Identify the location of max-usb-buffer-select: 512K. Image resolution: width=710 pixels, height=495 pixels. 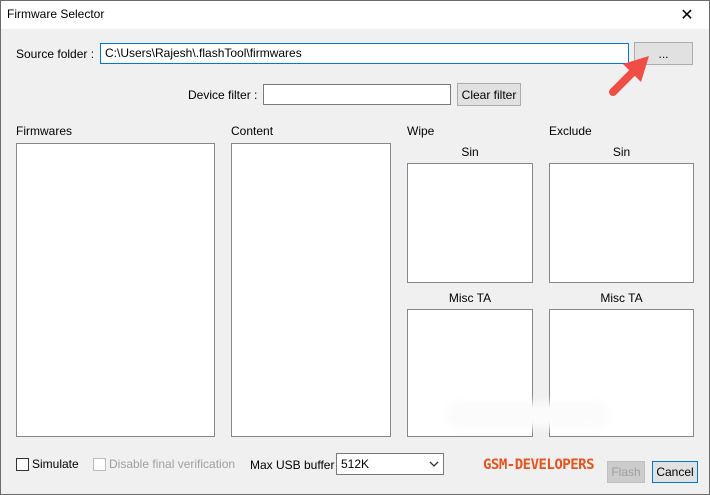
(390, 464).